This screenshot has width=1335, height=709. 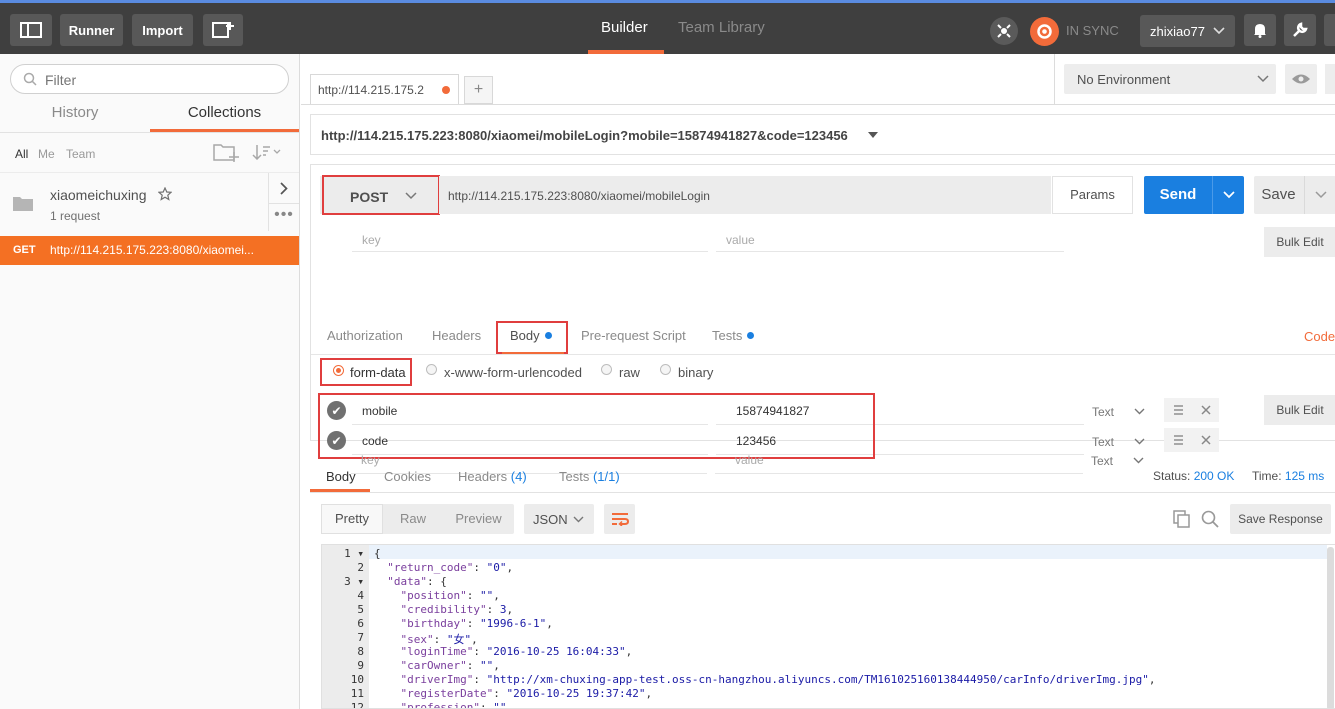 What do you see at coordinates (1330, 627) in the screenshot?
I see `scrollbar` at bounding box center [1330, 627].